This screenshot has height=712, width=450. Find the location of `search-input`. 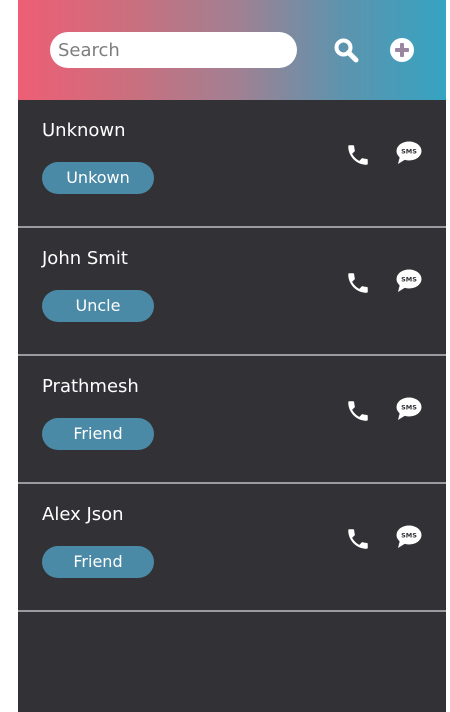

search-input is located at coordinates (173, 50).